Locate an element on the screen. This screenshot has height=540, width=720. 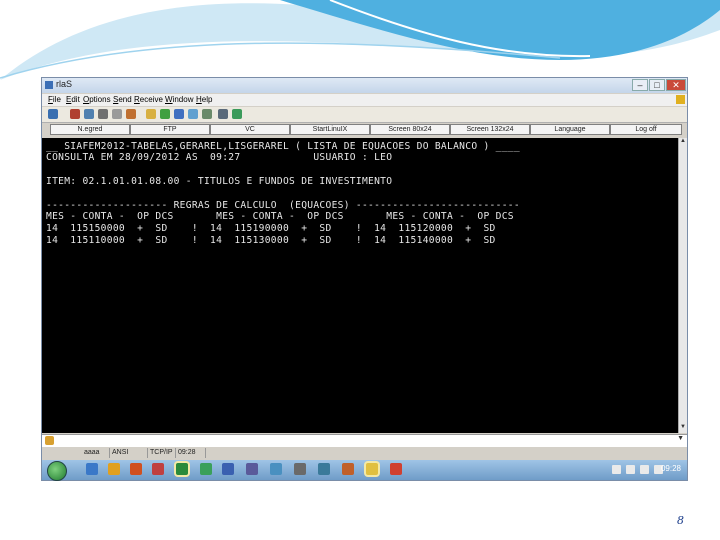
sign-icon is located at coordinates (680, 99).